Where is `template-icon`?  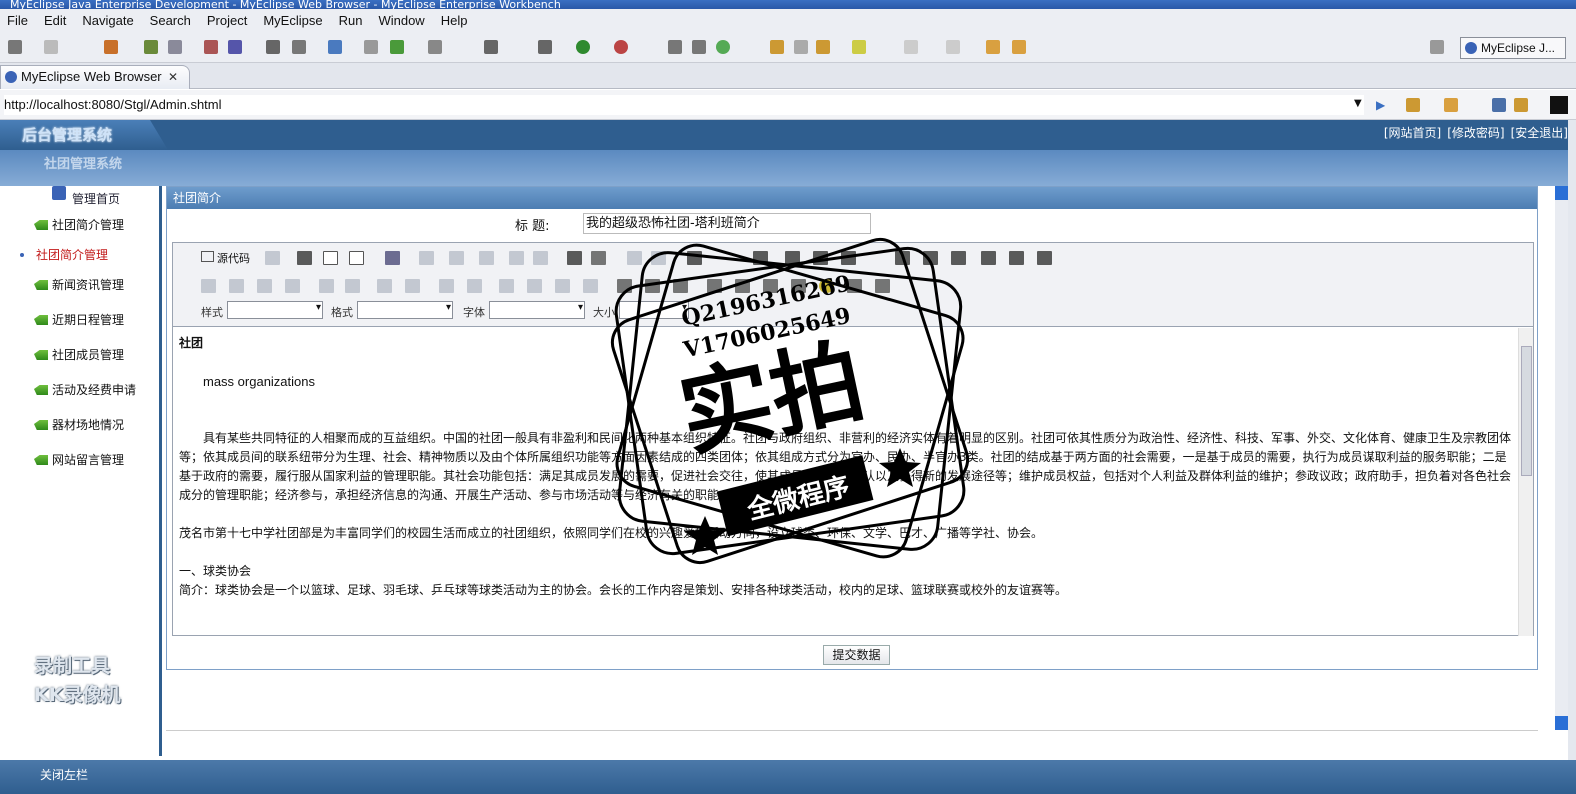
template-icon is located at coordinates (392, 258).